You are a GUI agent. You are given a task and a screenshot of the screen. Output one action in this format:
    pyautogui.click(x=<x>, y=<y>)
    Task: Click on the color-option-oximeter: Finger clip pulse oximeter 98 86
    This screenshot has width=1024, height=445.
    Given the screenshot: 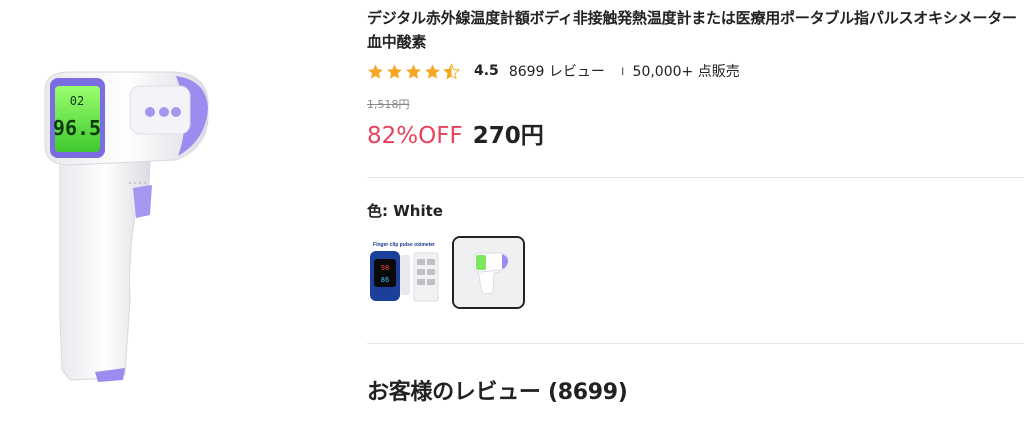 What is the action you would take?
    pyautogui.click(x=403, y=272)
    